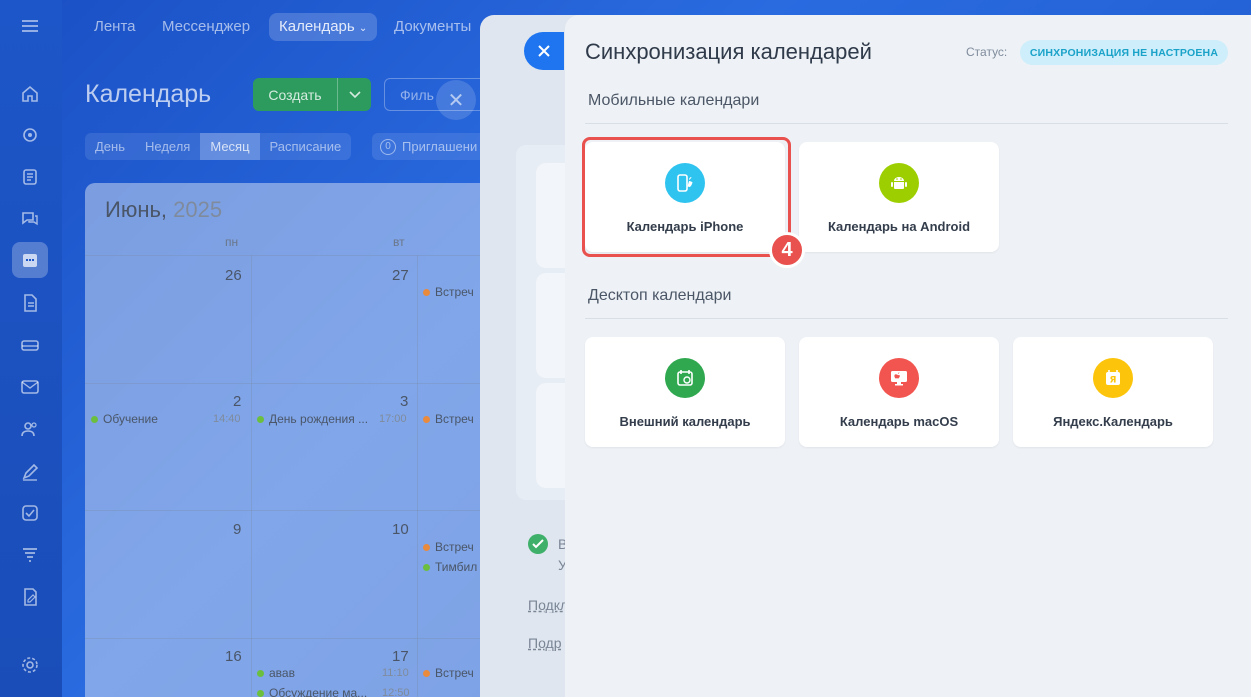 The width and height of the screenshot is (1251, 697). Describe the element at coordinates (233, 275) in the screenshot. I see `day-number: 26` at that location.